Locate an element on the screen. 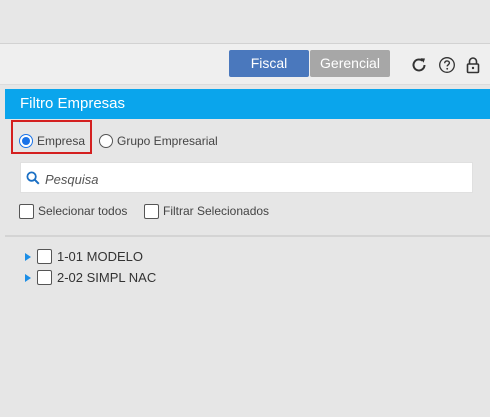  select-all-label: Selecionar todos is located at coordinates (83, 211).